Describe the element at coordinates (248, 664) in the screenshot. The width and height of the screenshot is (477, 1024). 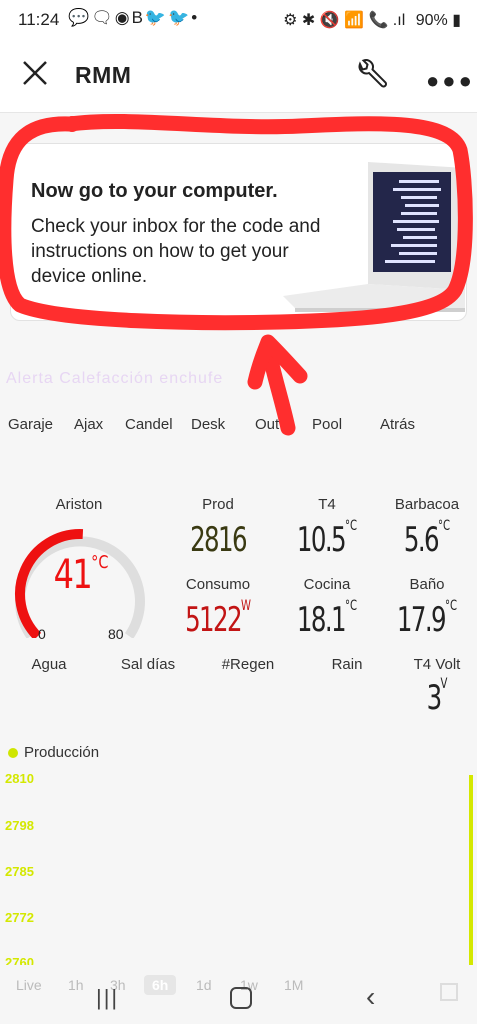
I see `tile-regen-label: #Regen` at that location.